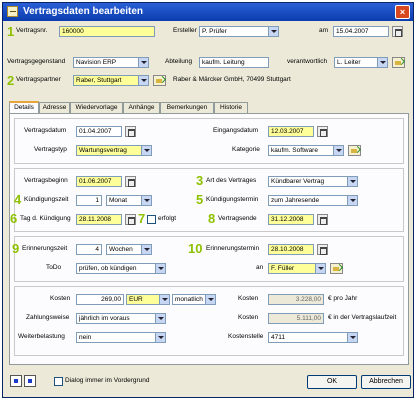 The width and height of the screenshot is (416, 400). I want to click on vertragsdatum-field: 01.04.2007, so click(99, 131).